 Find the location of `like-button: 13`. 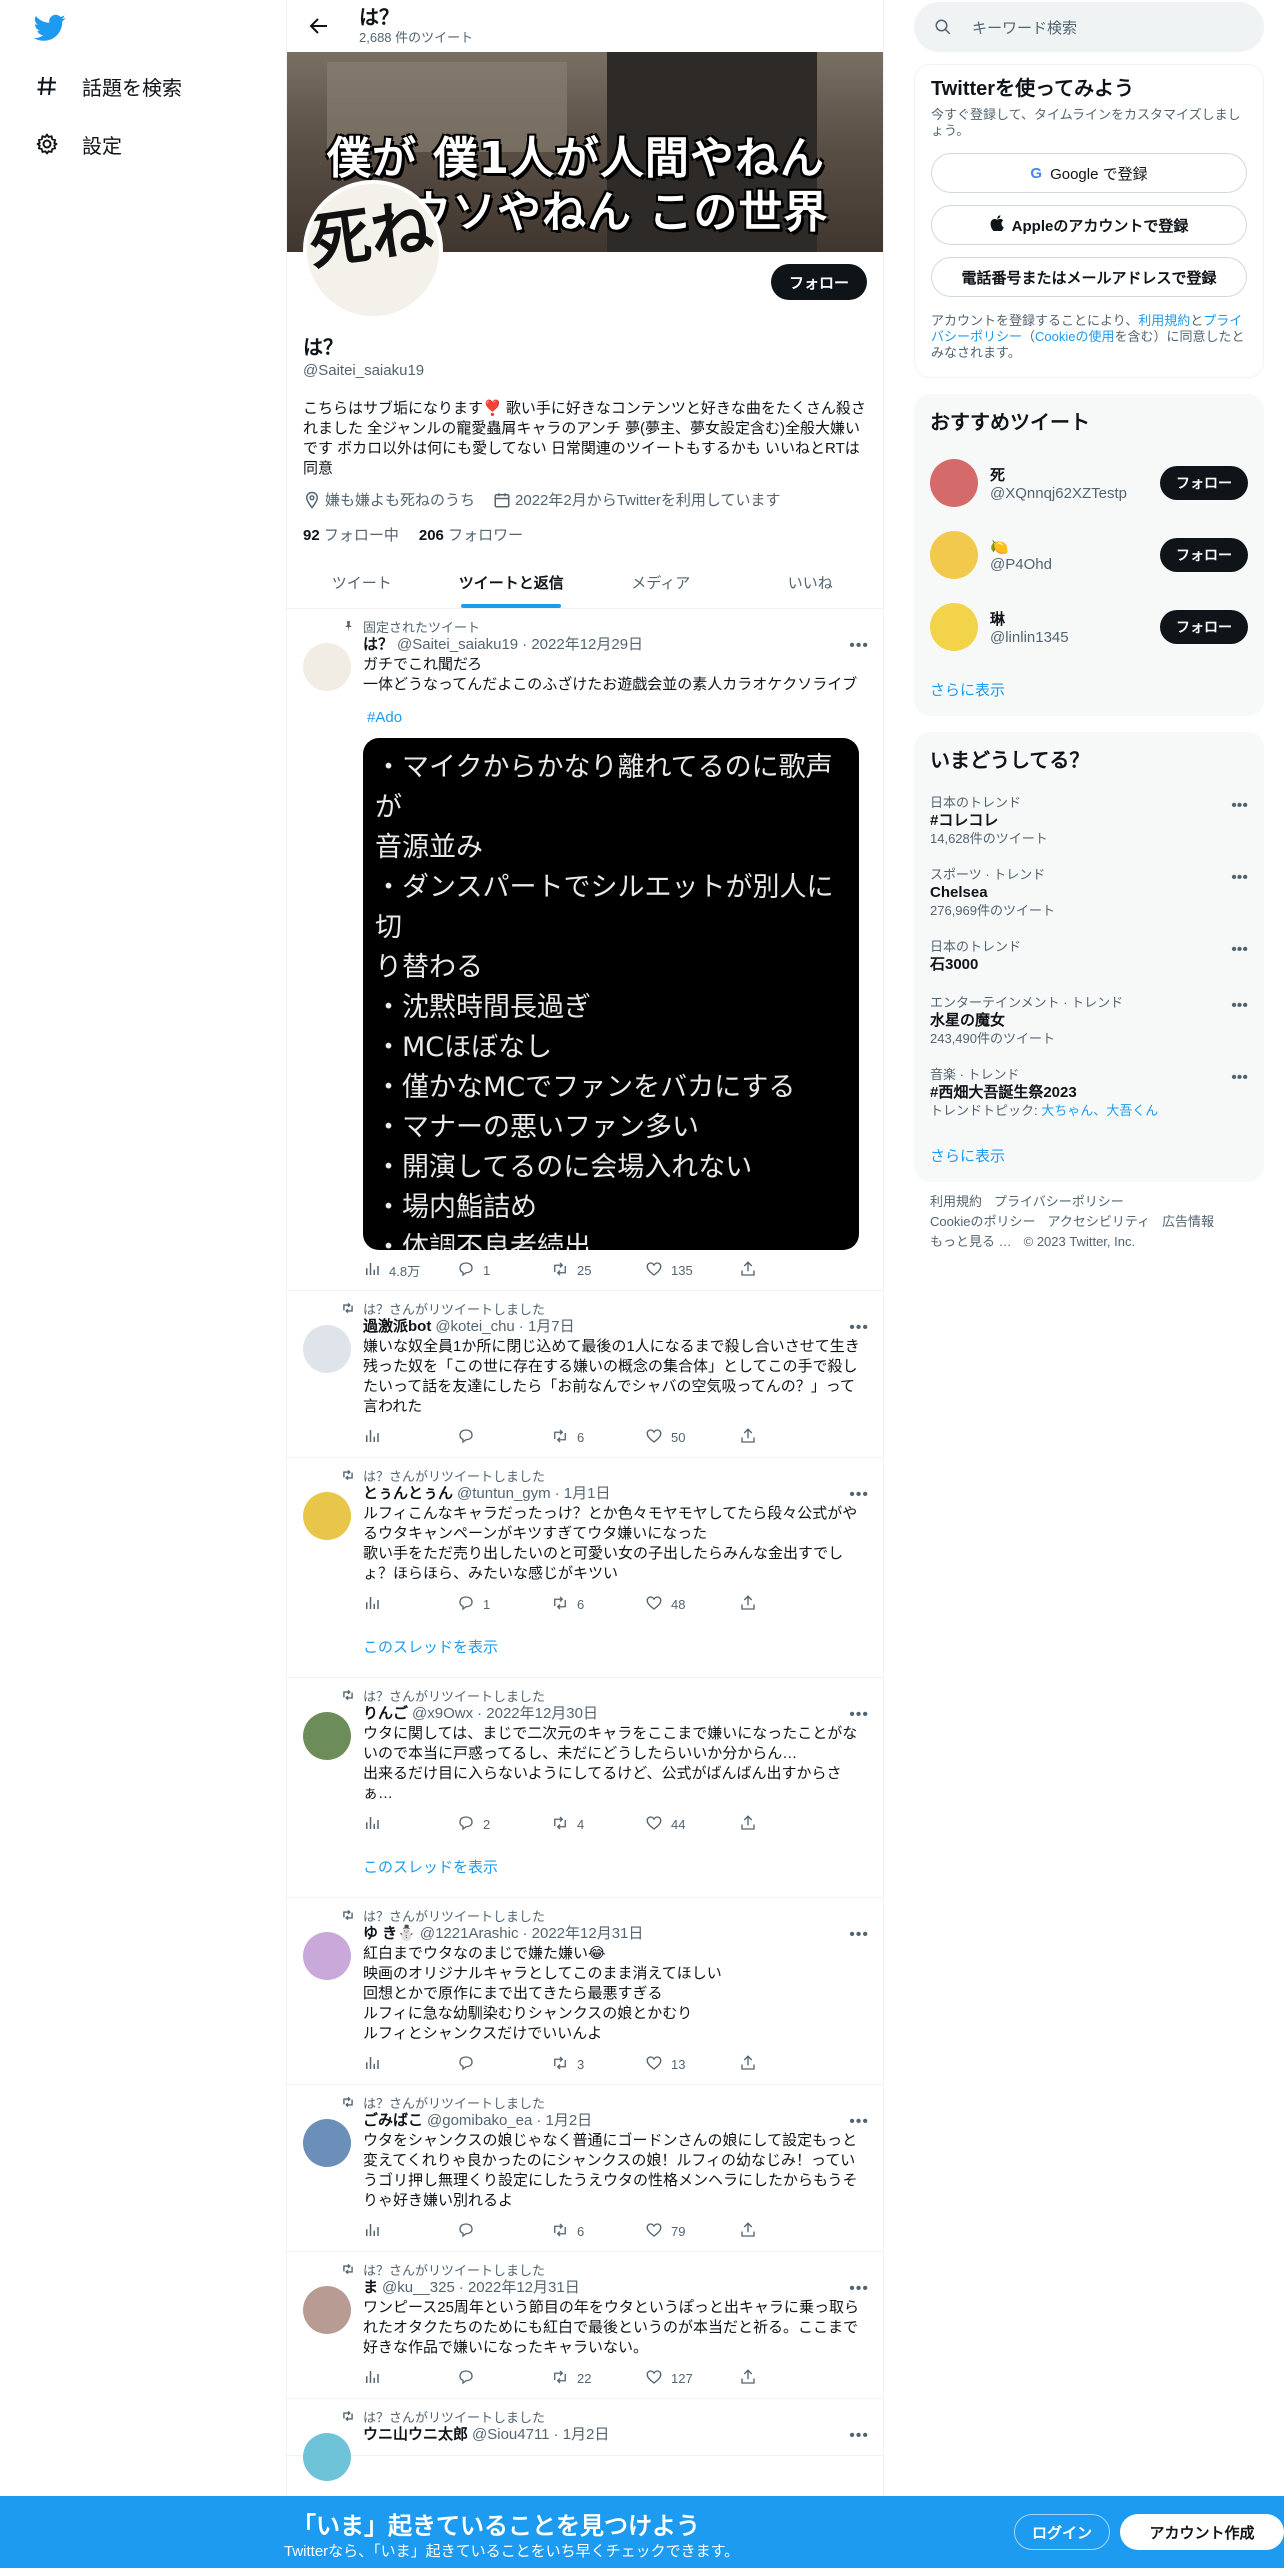

like-button: 13 is located at coordinates (692, 2064).